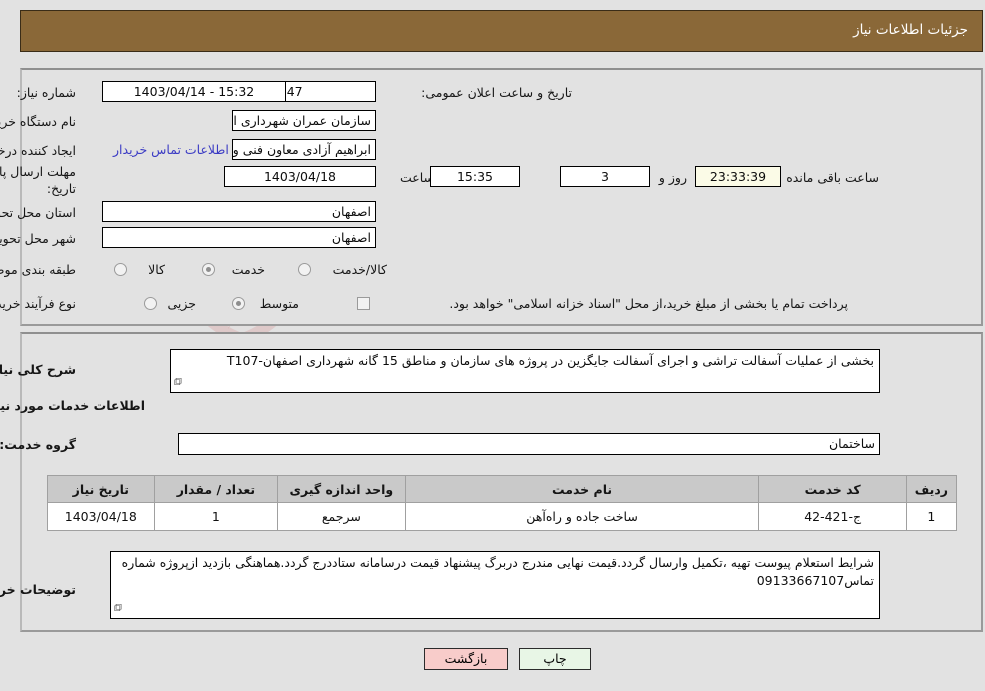  I want to click on radio-process-minor-label: جزیی, so click(181, 303).